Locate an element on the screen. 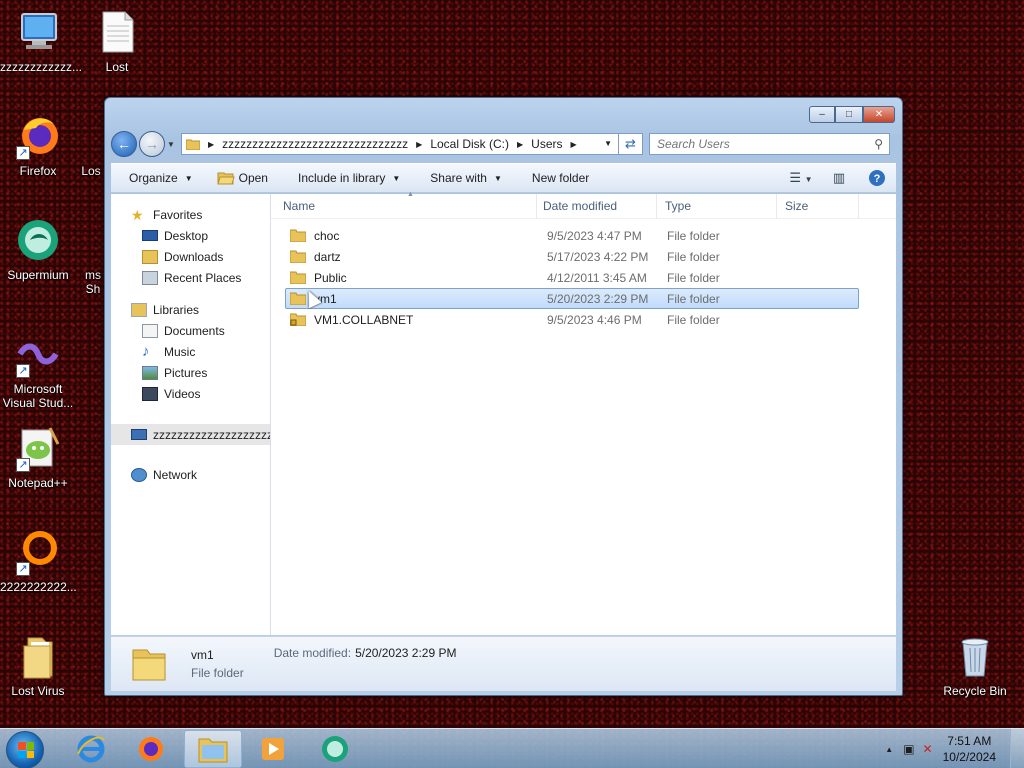 The width and height of the screenshot is (1024, 768). file-row: choc 9/5/2023 4:47 PM File folder is located at coordinates (572, 235).